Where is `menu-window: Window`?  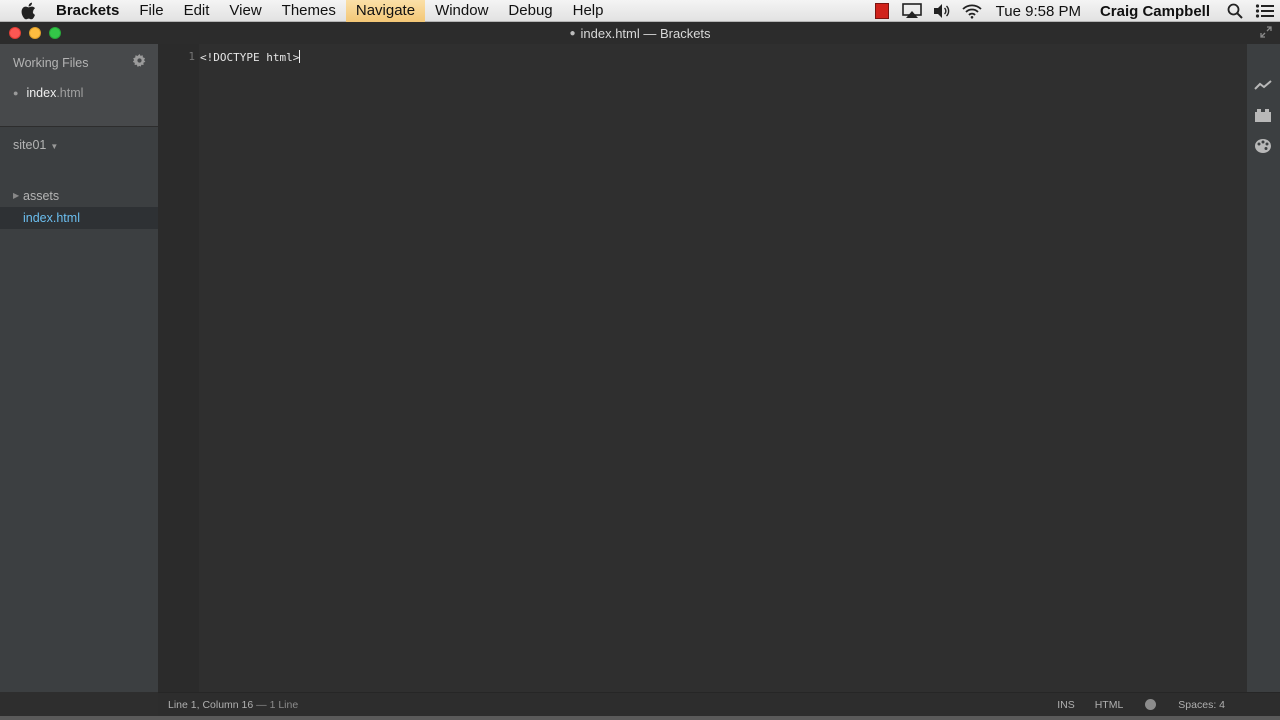 menu-window: Window is located at coordinates (461, 11).